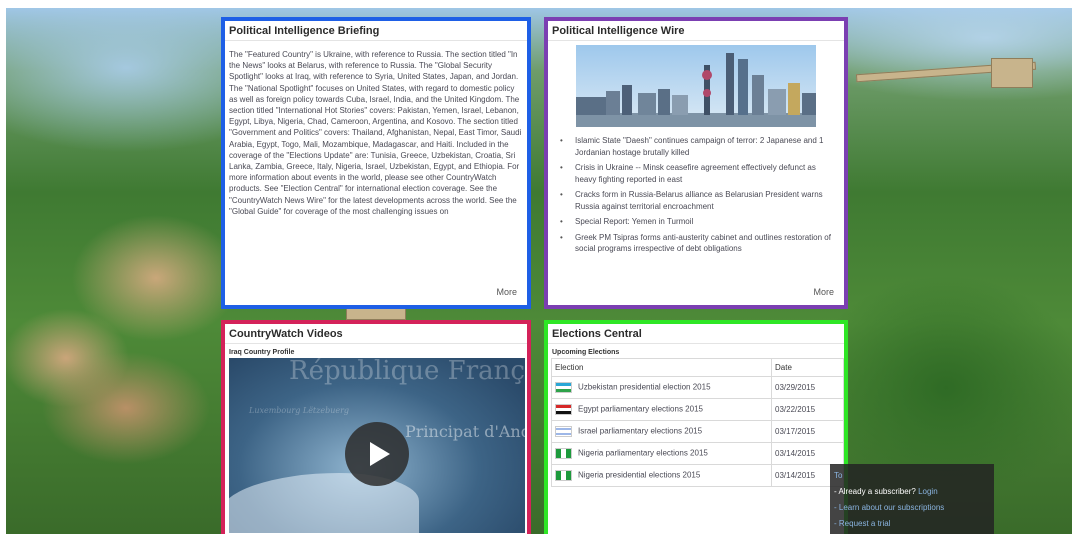  I want to click on login-link: Login, so click(928, 491).